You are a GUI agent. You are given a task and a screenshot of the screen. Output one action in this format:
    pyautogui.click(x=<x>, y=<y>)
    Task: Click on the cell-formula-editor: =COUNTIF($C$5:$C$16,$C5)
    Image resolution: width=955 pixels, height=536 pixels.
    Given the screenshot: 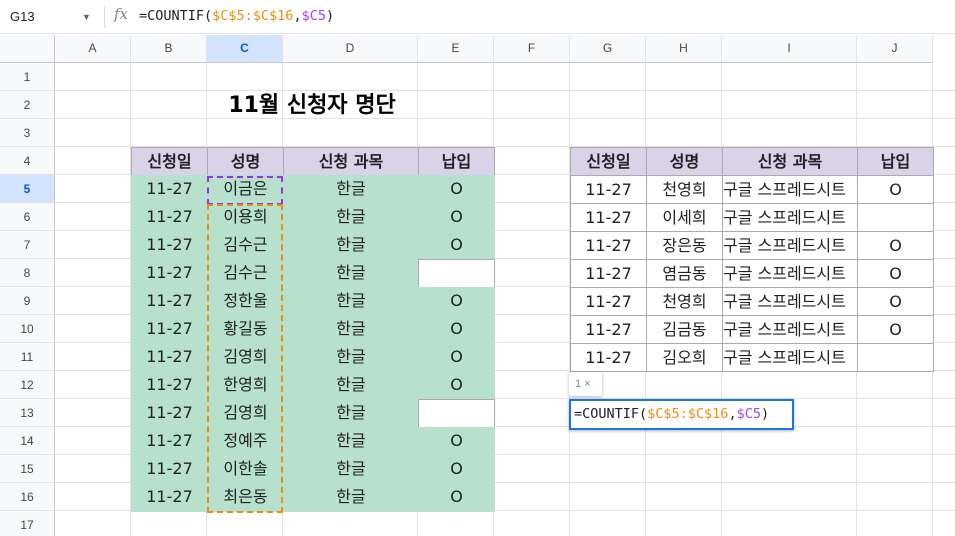 What is the action you would take?
    pyautogui.click(x=681, y=414)
    